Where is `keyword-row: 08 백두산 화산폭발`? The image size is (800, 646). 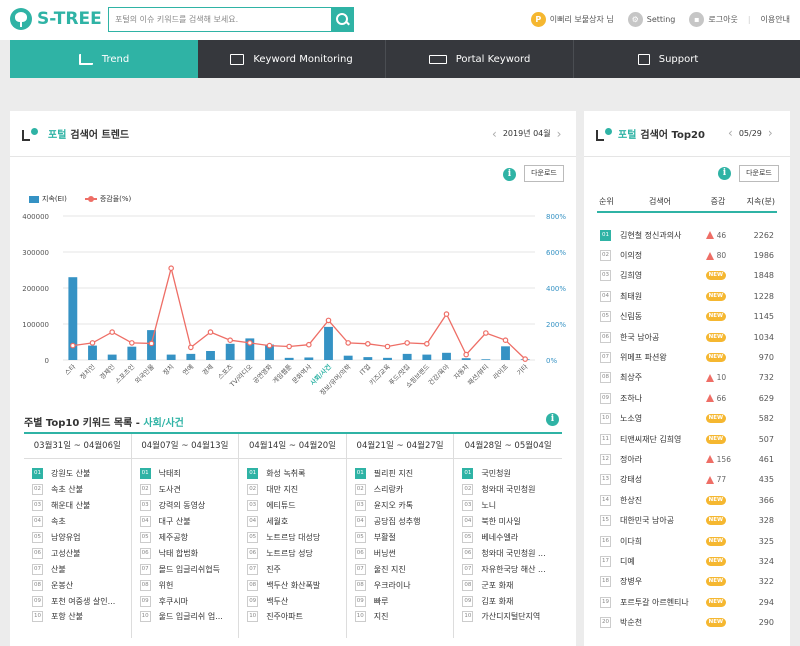
keyword-row: 08 백두산 화산폭발 is located at coordinates (296, 585).